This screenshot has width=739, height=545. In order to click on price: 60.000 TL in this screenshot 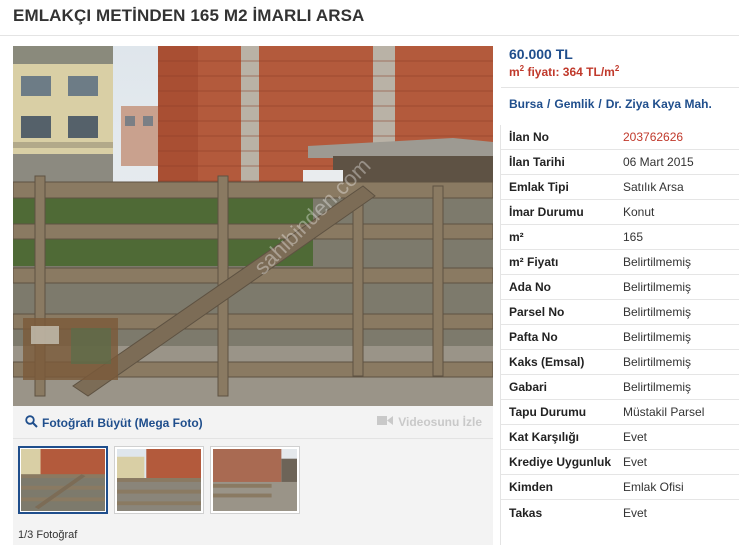, I will do `click(541, 54)`.